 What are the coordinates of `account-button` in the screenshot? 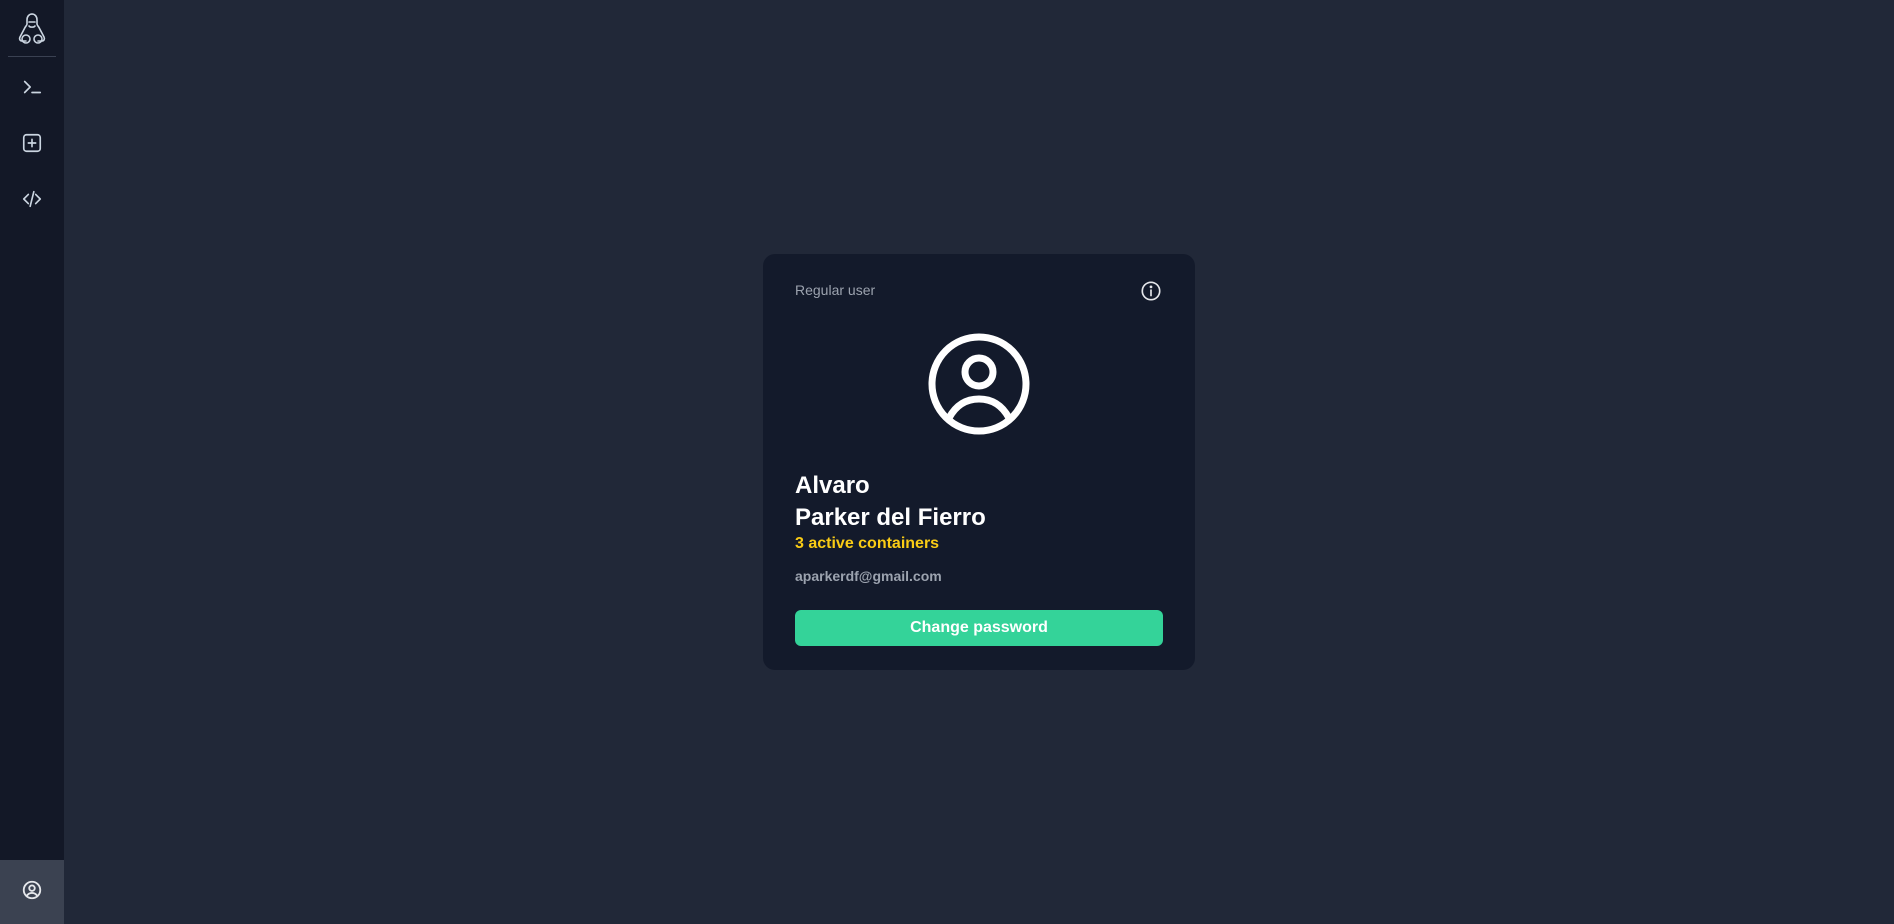 It's located at (32, 892).